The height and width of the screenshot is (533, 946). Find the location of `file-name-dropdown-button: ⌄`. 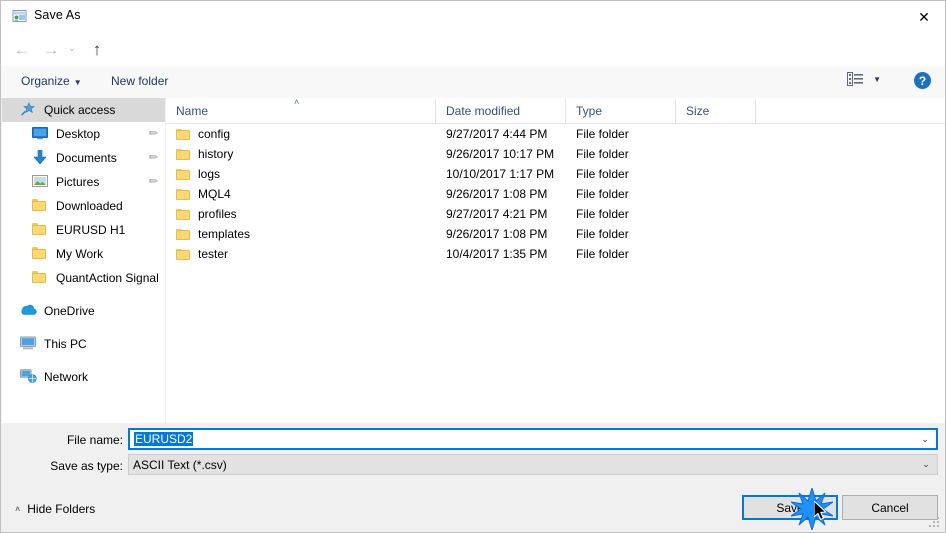

file-name-dropdown-button: ⌄ is located at coordinates (925, 439).